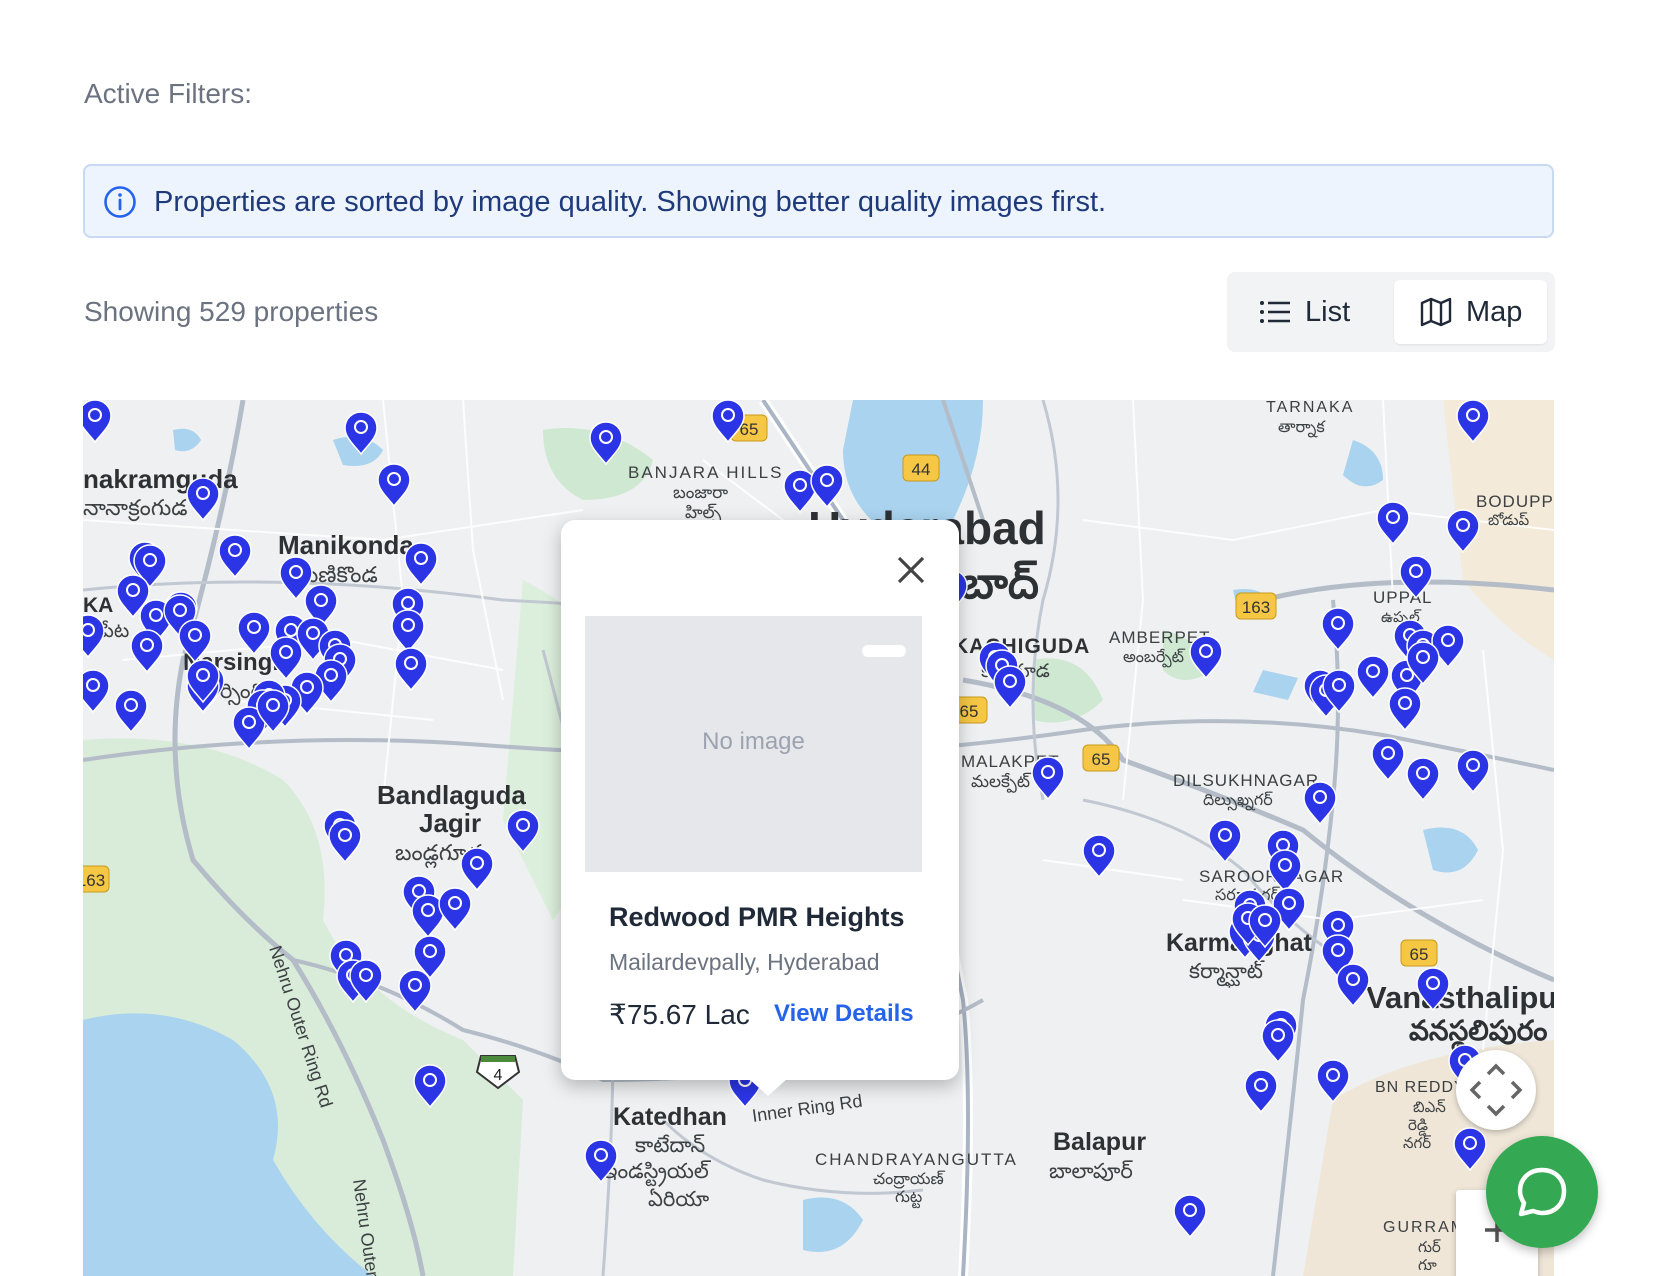  What do you see at coordinates (700, 492) in the screenshot?
I see `map-label-banjara-te1: బంజారా` at bounding box center [700, 492].